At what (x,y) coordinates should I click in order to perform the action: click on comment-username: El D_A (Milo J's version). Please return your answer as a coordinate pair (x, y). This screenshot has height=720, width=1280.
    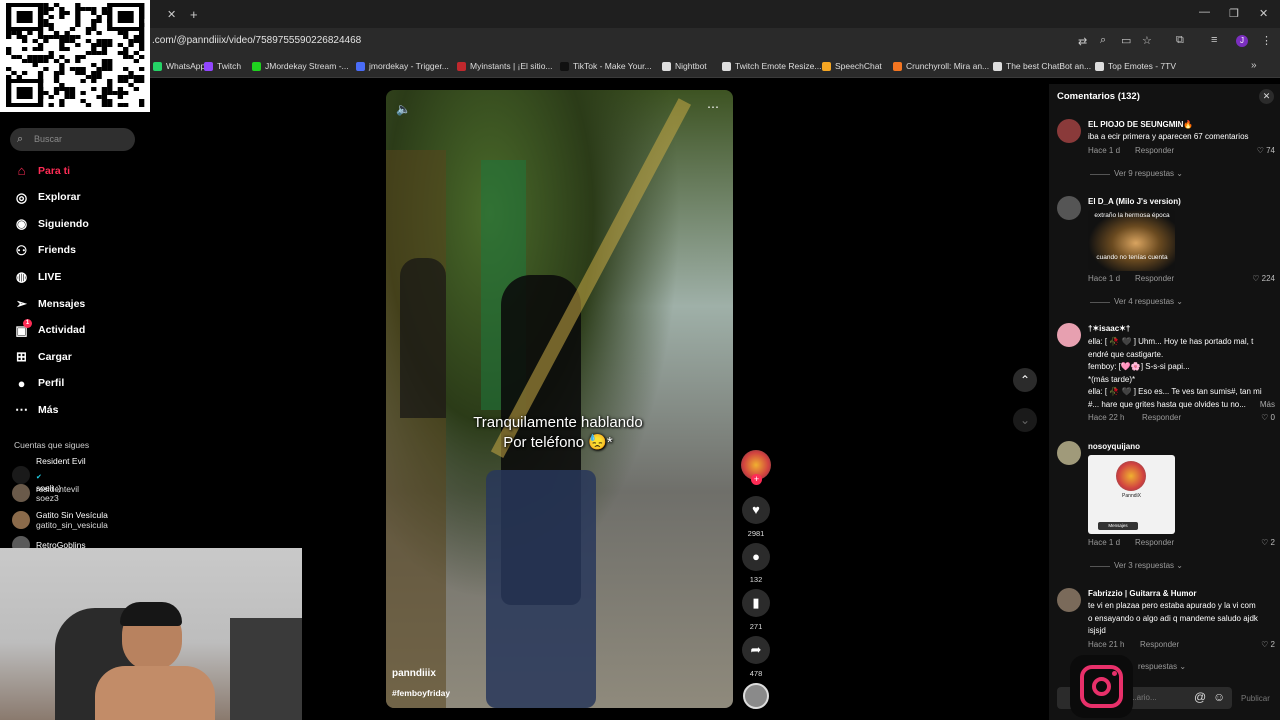
    Looking at the image, I should click on (1134, 201).